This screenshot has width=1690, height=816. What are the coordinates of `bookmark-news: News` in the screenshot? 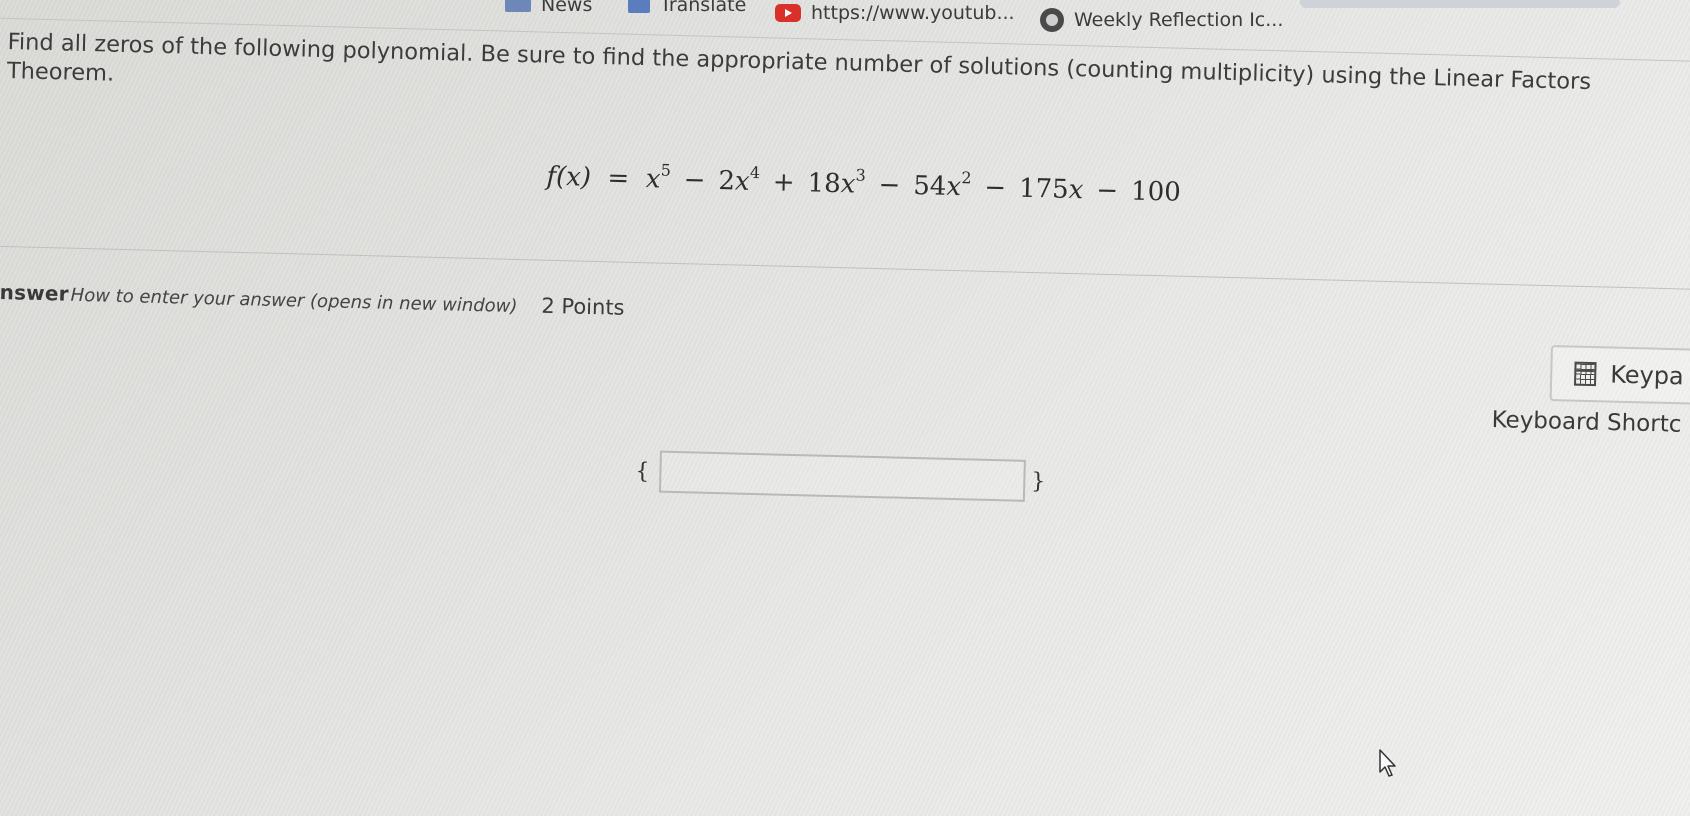 It's located at (548, 8).